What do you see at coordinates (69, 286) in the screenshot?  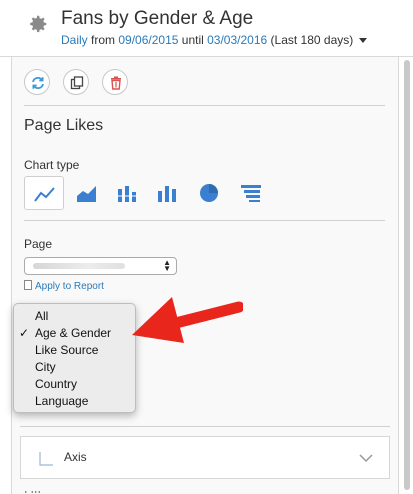 I see `apply-to-report-label: Apply to Report` at bounding box center [69, 286].